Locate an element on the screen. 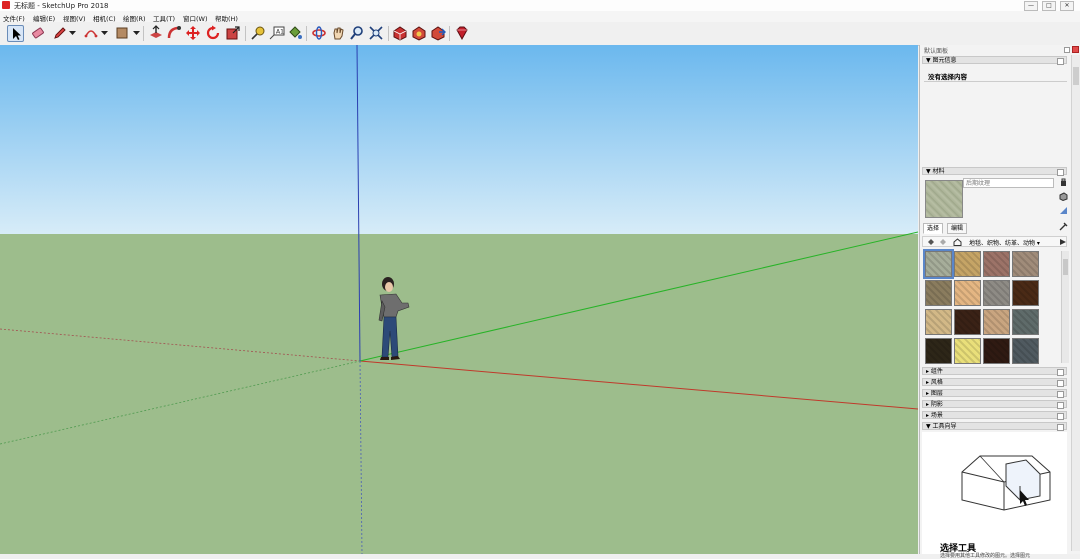 The width and height of the screenshot is (1080, 559). text-icon: A1 is located at coordinates (277, 33).